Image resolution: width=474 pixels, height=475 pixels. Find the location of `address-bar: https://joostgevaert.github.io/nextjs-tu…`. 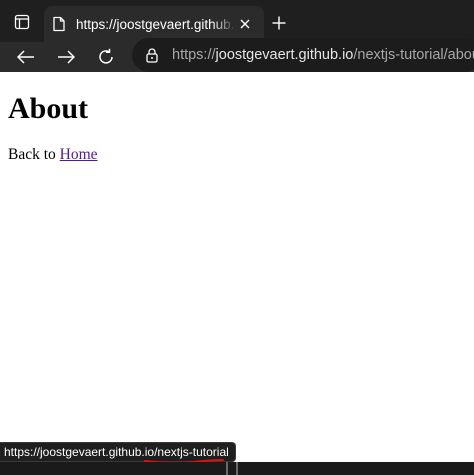

address-bar: https://joostgevaert.github.io/nextjs-tu… is located at coordinates (303, 55).